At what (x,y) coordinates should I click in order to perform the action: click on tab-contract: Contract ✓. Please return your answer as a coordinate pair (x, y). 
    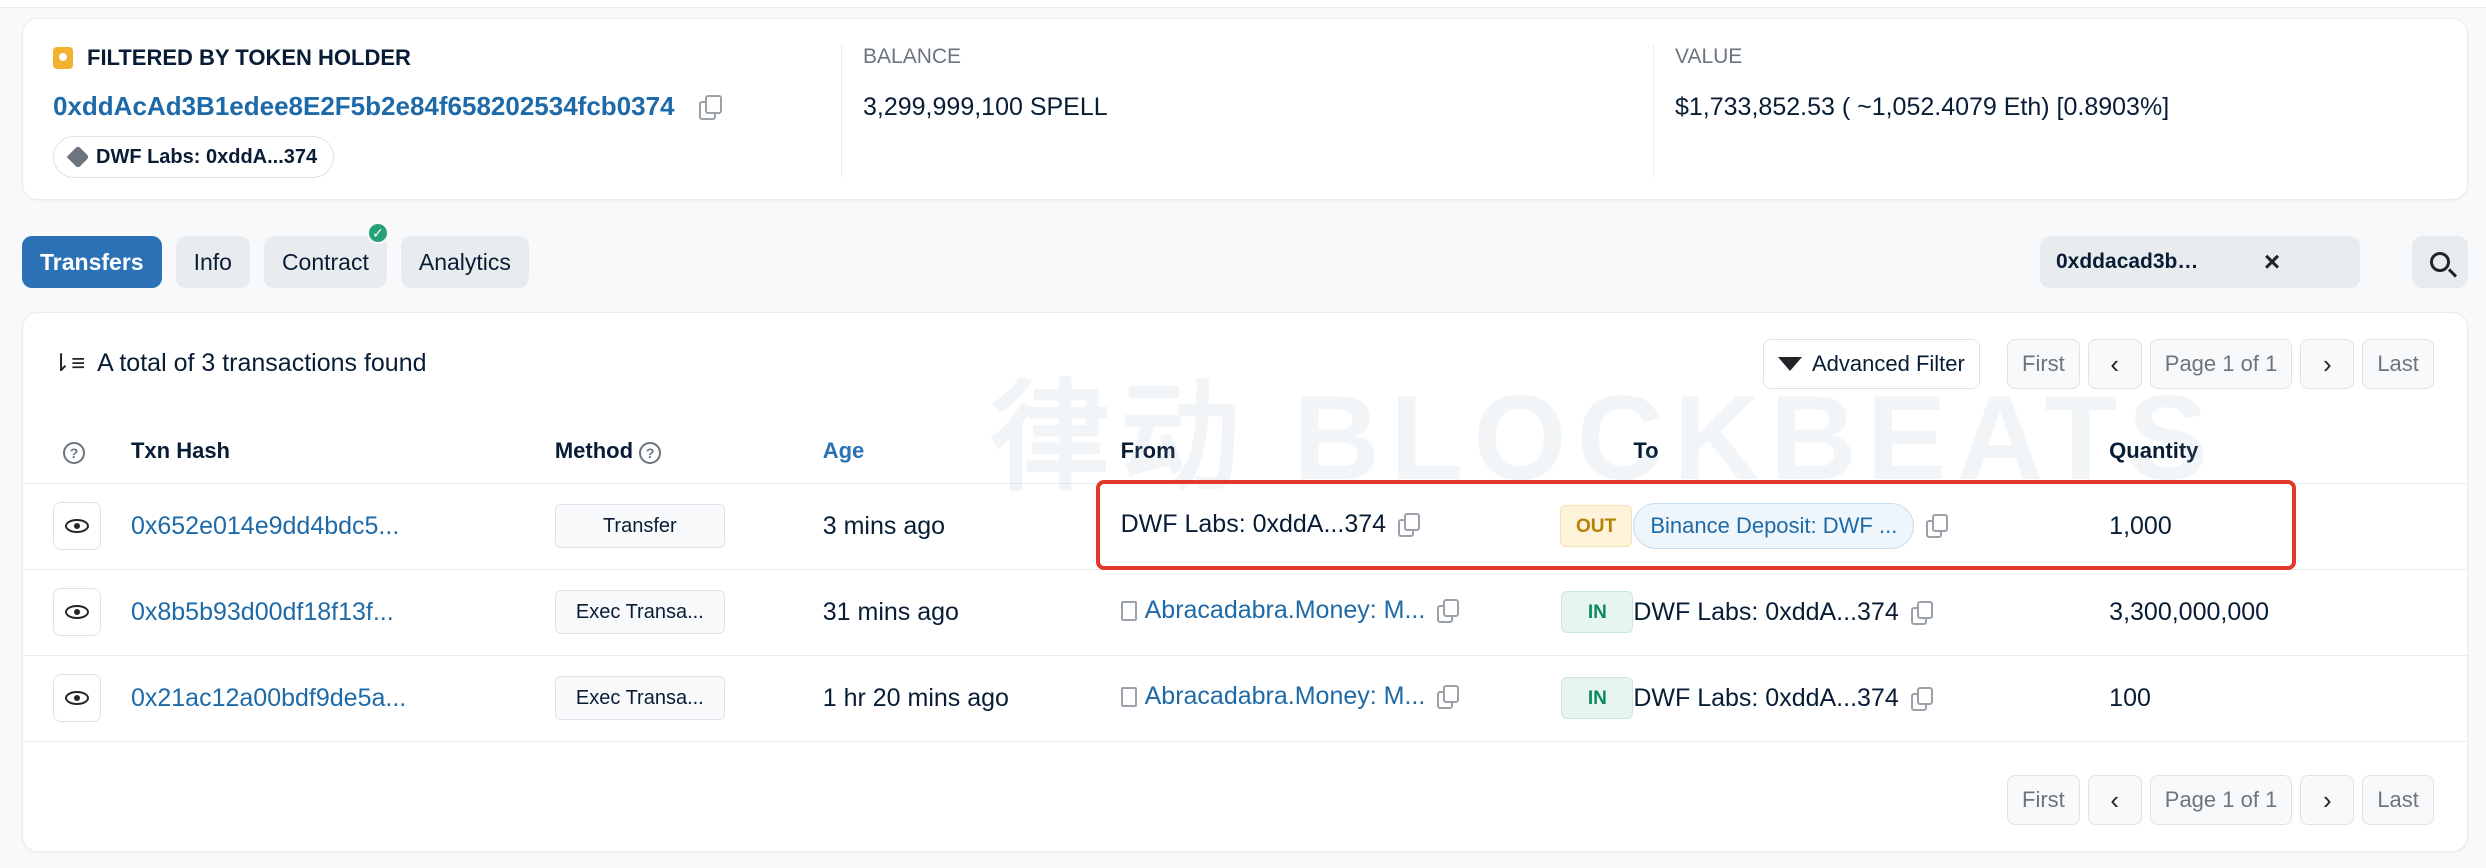
    Looking at the image, I should click on (326, 255).